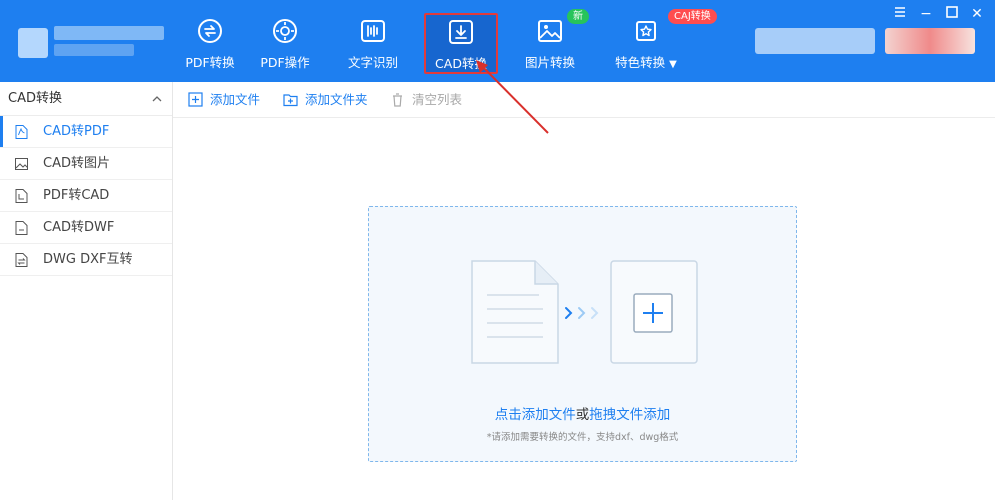 Image resolution: width=995 pixels, height=500 pixels. What do you see at coordinates (76, 163) in the screenshot?
I see `sidebar-item-label: CAD转图片` at bounding box center [76, 163].